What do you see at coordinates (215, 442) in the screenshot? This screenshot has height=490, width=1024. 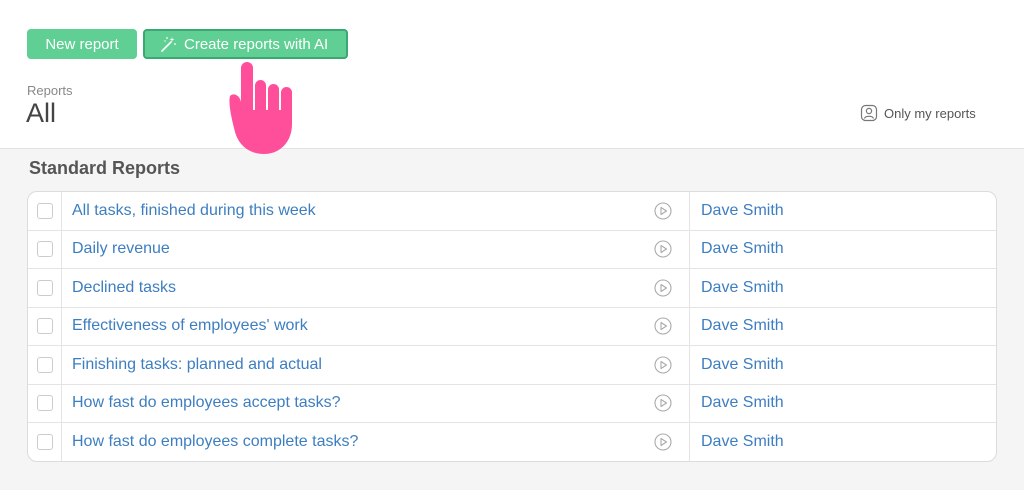 I see `report-name-link: How fast do employees complete tasks?` at bounding box center [215, 442].